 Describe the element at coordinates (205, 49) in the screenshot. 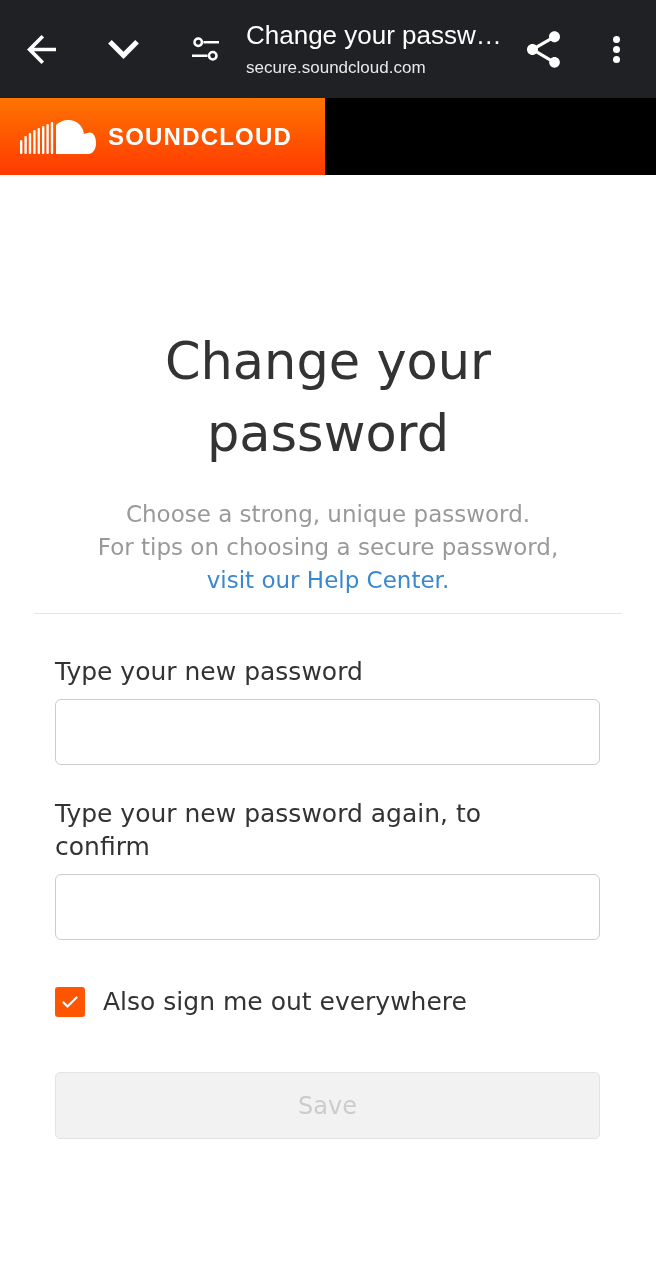

I see `sliders-icon` at that location.